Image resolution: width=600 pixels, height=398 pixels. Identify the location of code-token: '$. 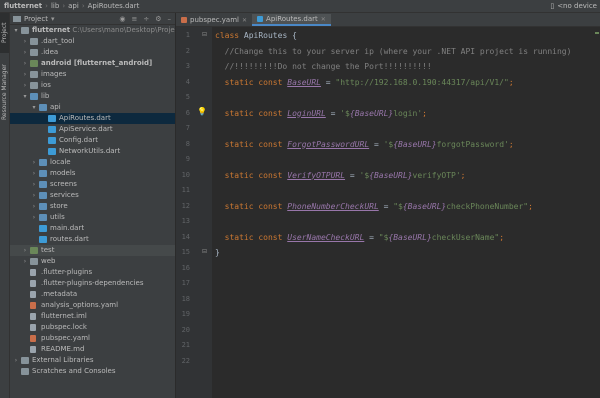
(388, 144).